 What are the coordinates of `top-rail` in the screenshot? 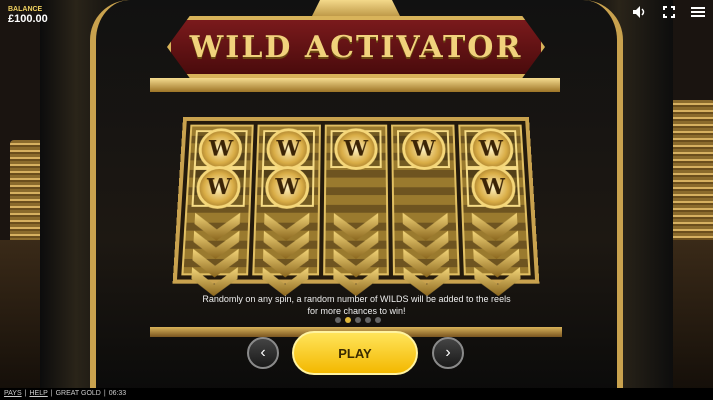 It's located at (355, 85).